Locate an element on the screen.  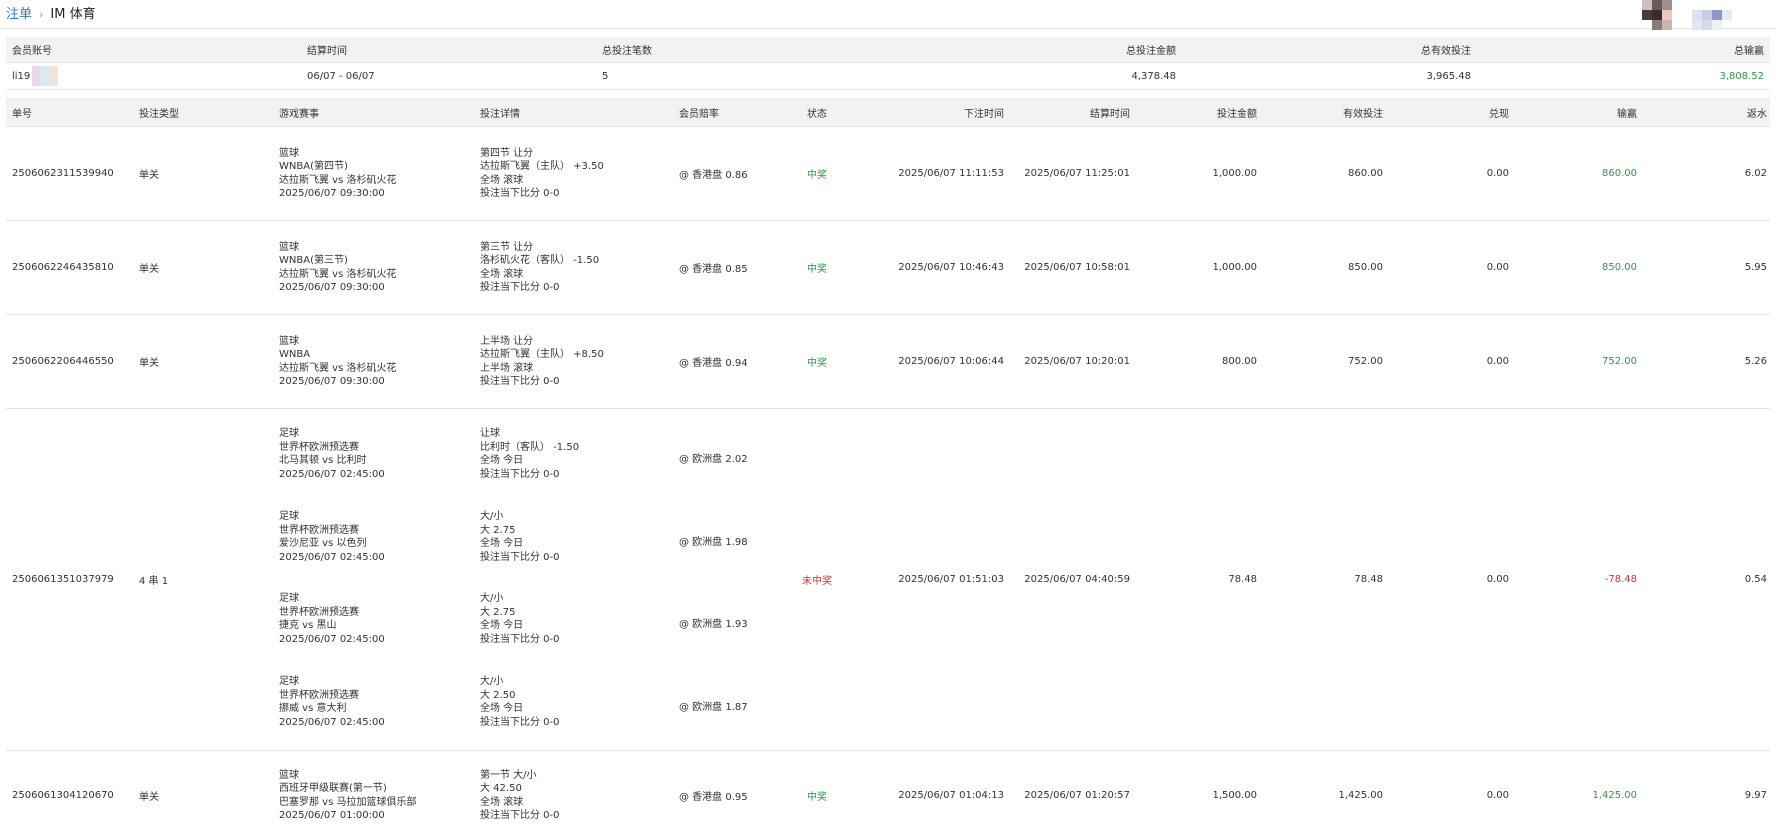
summary-header-settle-time: 结算时间 is located at coordinates (327, 51).